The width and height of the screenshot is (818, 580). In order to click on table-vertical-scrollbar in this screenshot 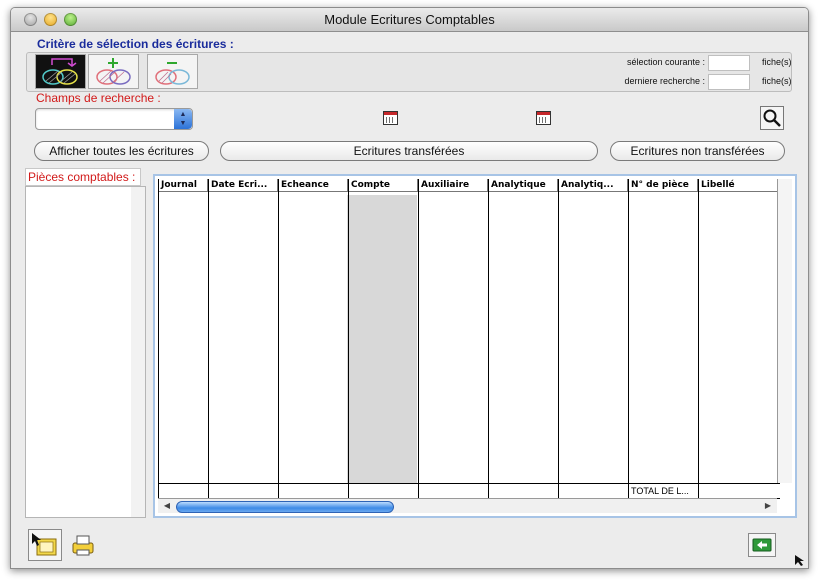, I will do `click(784, 331)`.